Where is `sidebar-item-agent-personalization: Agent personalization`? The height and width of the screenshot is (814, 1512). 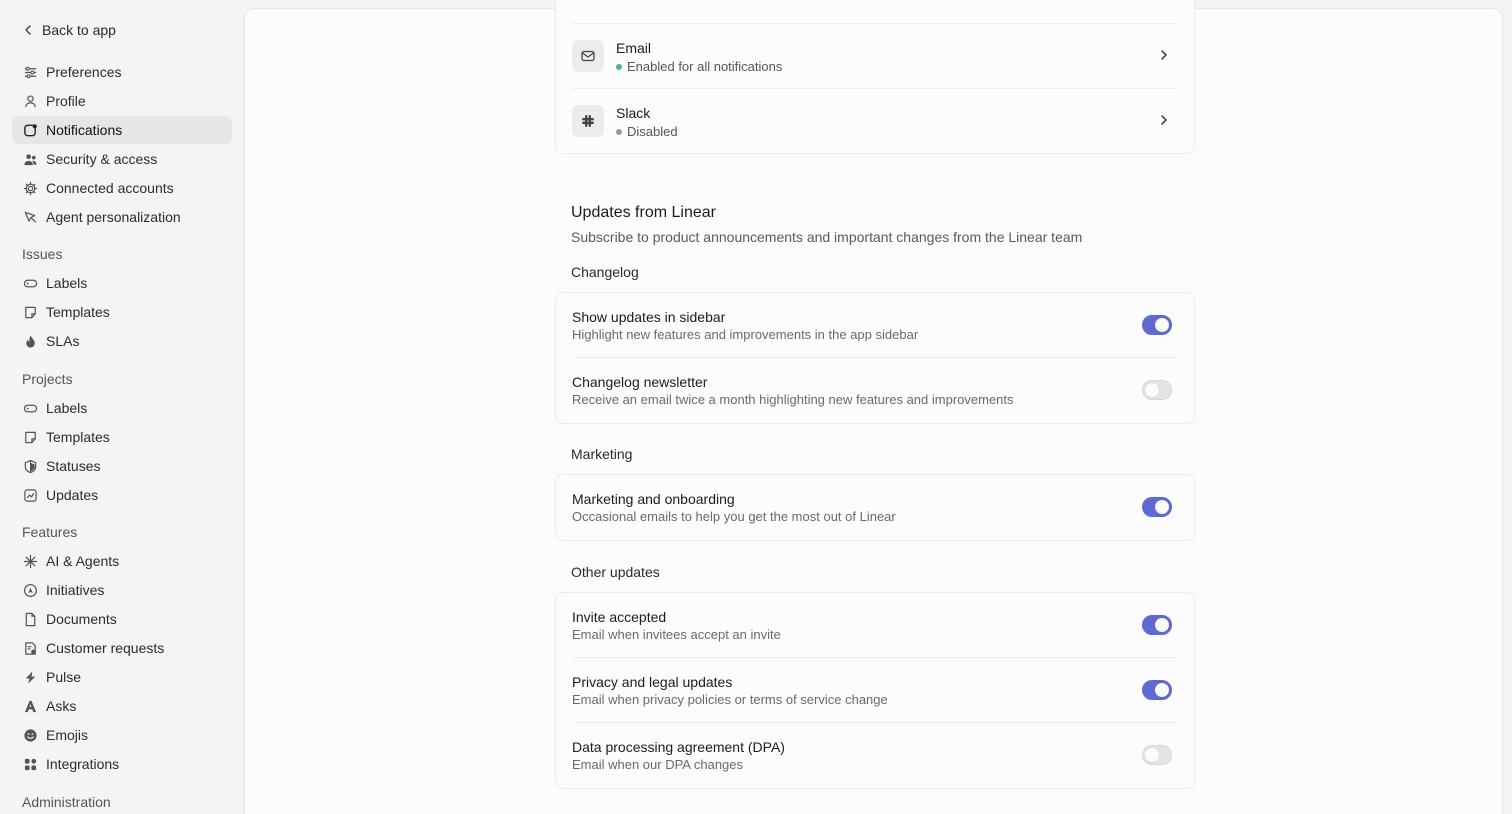 sidebar-item-agent-personalization: Agent personalization is located at coordinates (122, 217).